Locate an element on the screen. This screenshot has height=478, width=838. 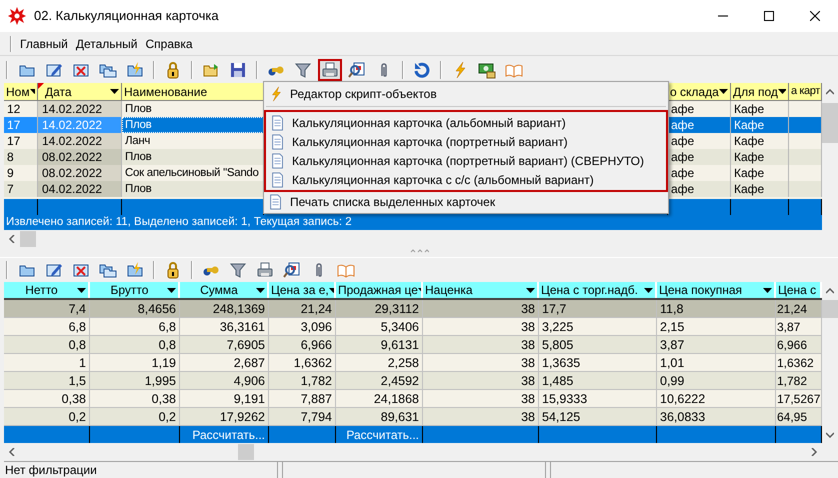
table-cell: 9,191 is located at coordinates (249, 398).